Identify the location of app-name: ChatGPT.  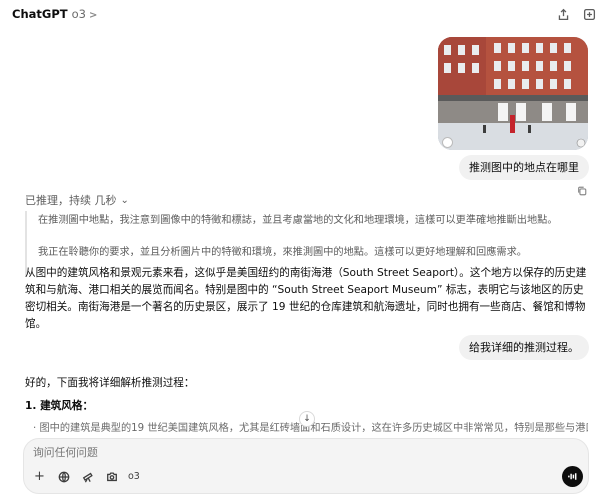
(40, 14).